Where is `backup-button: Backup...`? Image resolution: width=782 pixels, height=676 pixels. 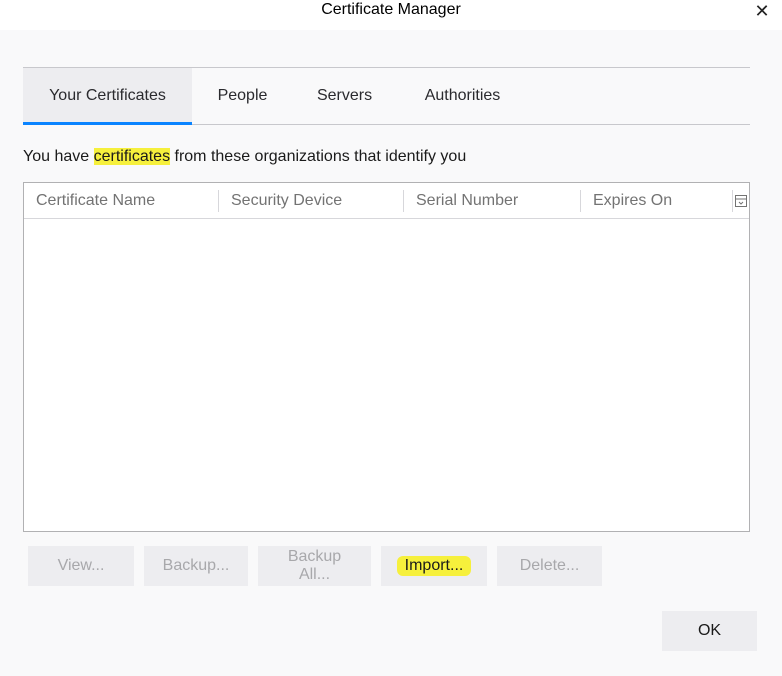 backup-button: Backup... is located at coordinates (196, 566).